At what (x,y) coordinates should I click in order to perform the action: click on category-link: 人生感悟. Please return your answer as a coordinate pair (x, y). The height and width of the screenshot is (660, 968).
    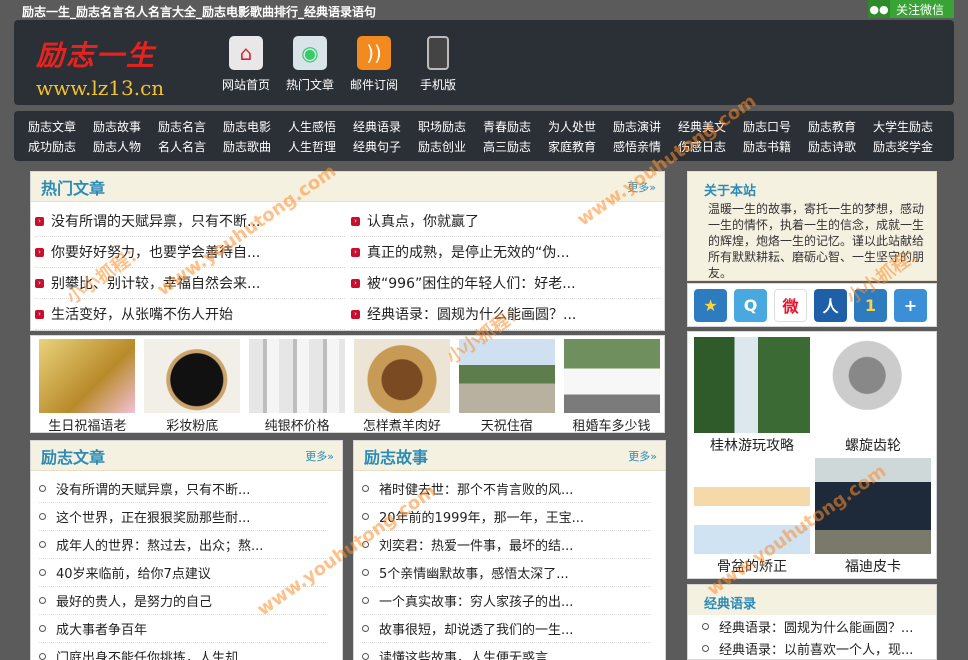
    Looking at the image, I should click on (320, 128).